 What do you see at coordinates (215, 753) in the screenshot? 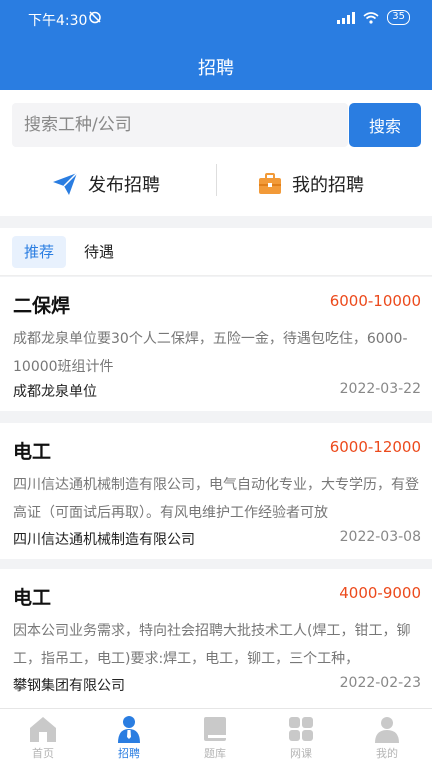
I see `nav-question-bank-label: 题库` at bounding box center [215, 753].